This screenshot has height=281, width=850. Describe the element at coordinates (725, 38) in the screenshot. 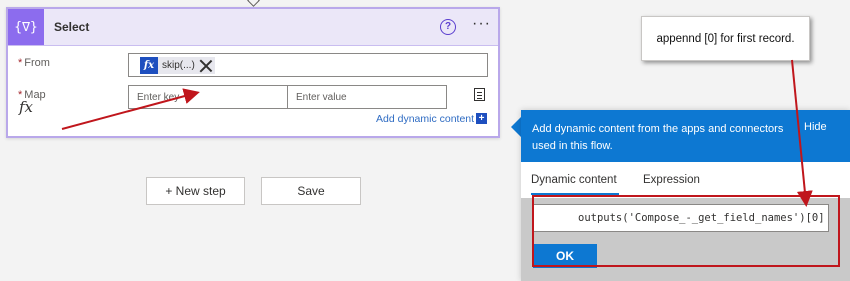

I see `annotation-callout: appennd [0] for first record.` at that location.